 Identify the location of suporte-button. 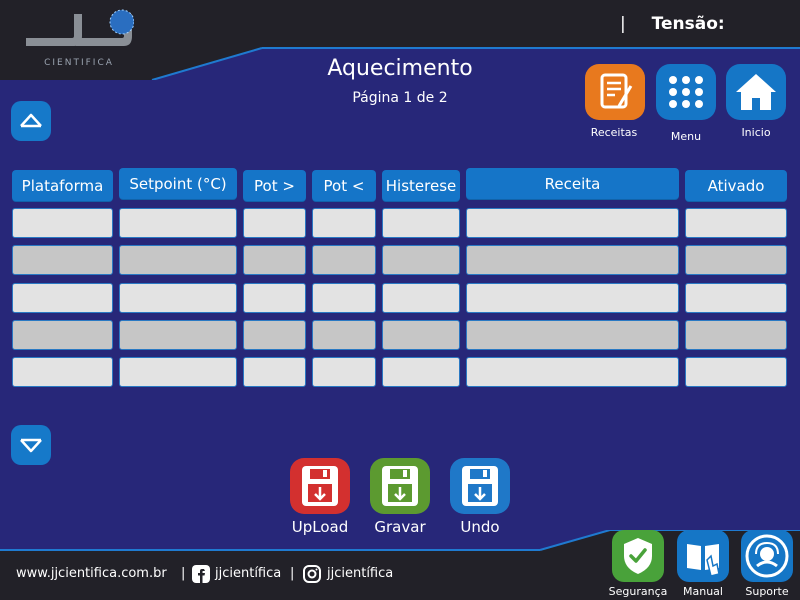
(767, 556).